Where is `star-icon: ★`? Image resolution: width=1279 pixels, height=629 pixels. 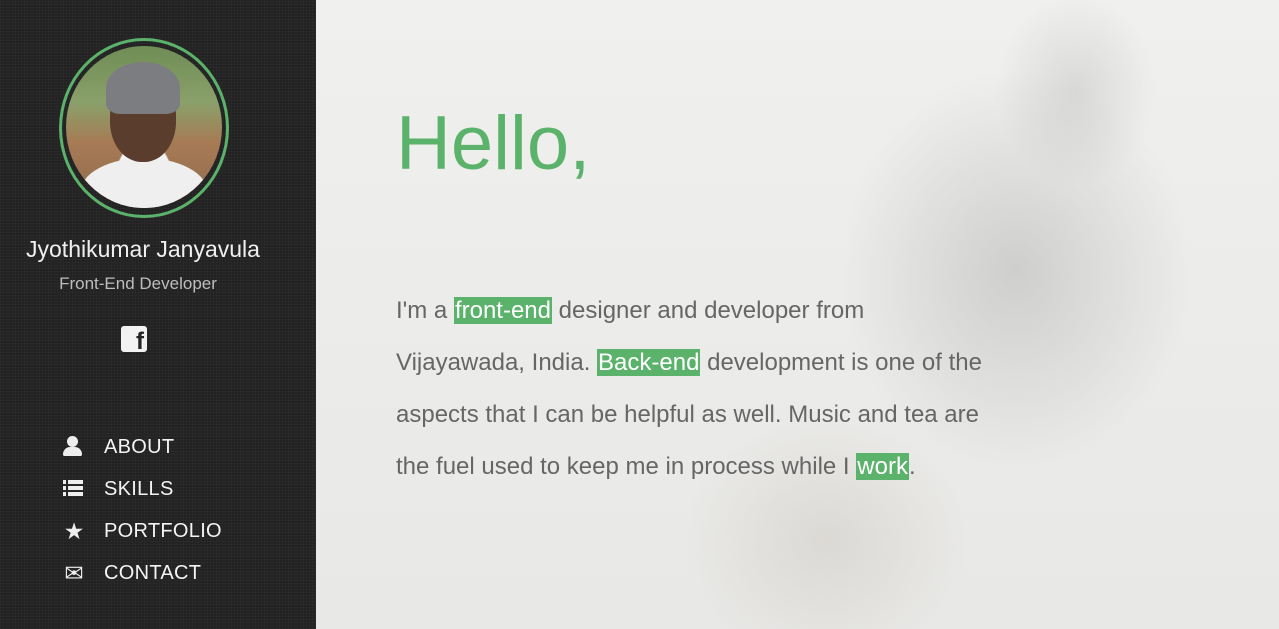 star-icon: ★ is located at coordinates (74, 531).